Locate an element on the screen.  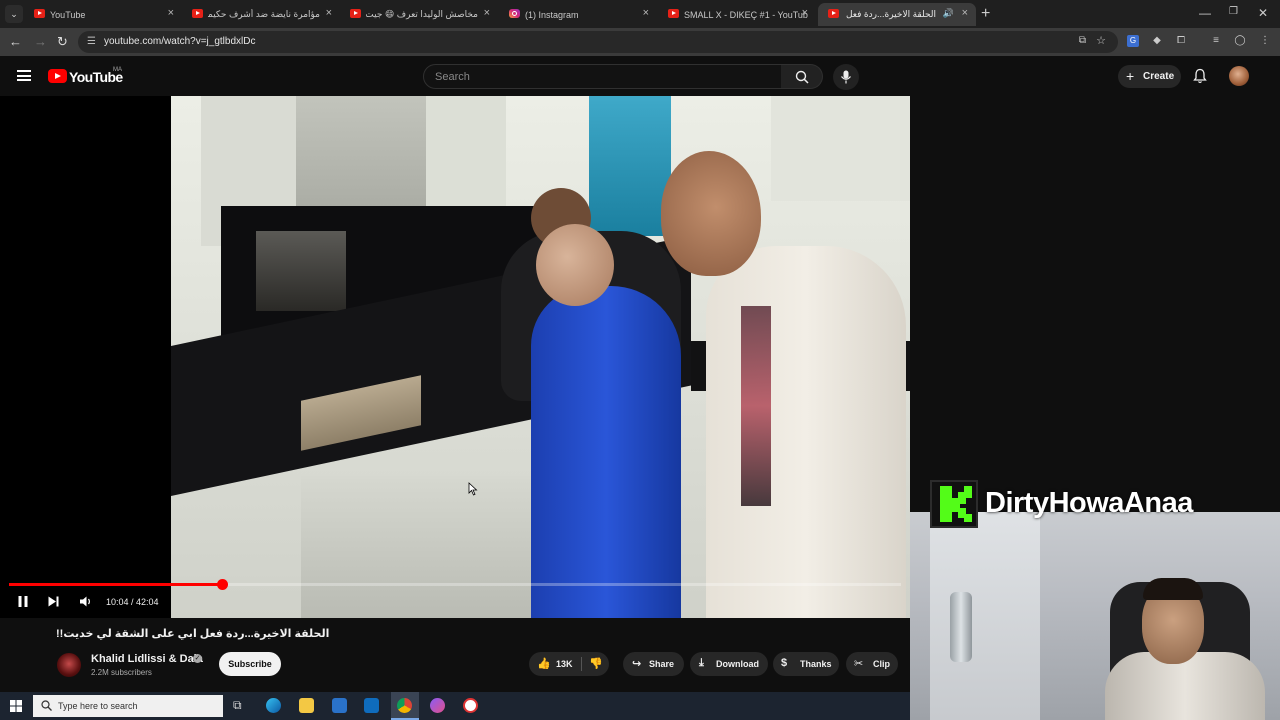
browser-menu-icon: ⋮ is located at coordinates (1265, 41).